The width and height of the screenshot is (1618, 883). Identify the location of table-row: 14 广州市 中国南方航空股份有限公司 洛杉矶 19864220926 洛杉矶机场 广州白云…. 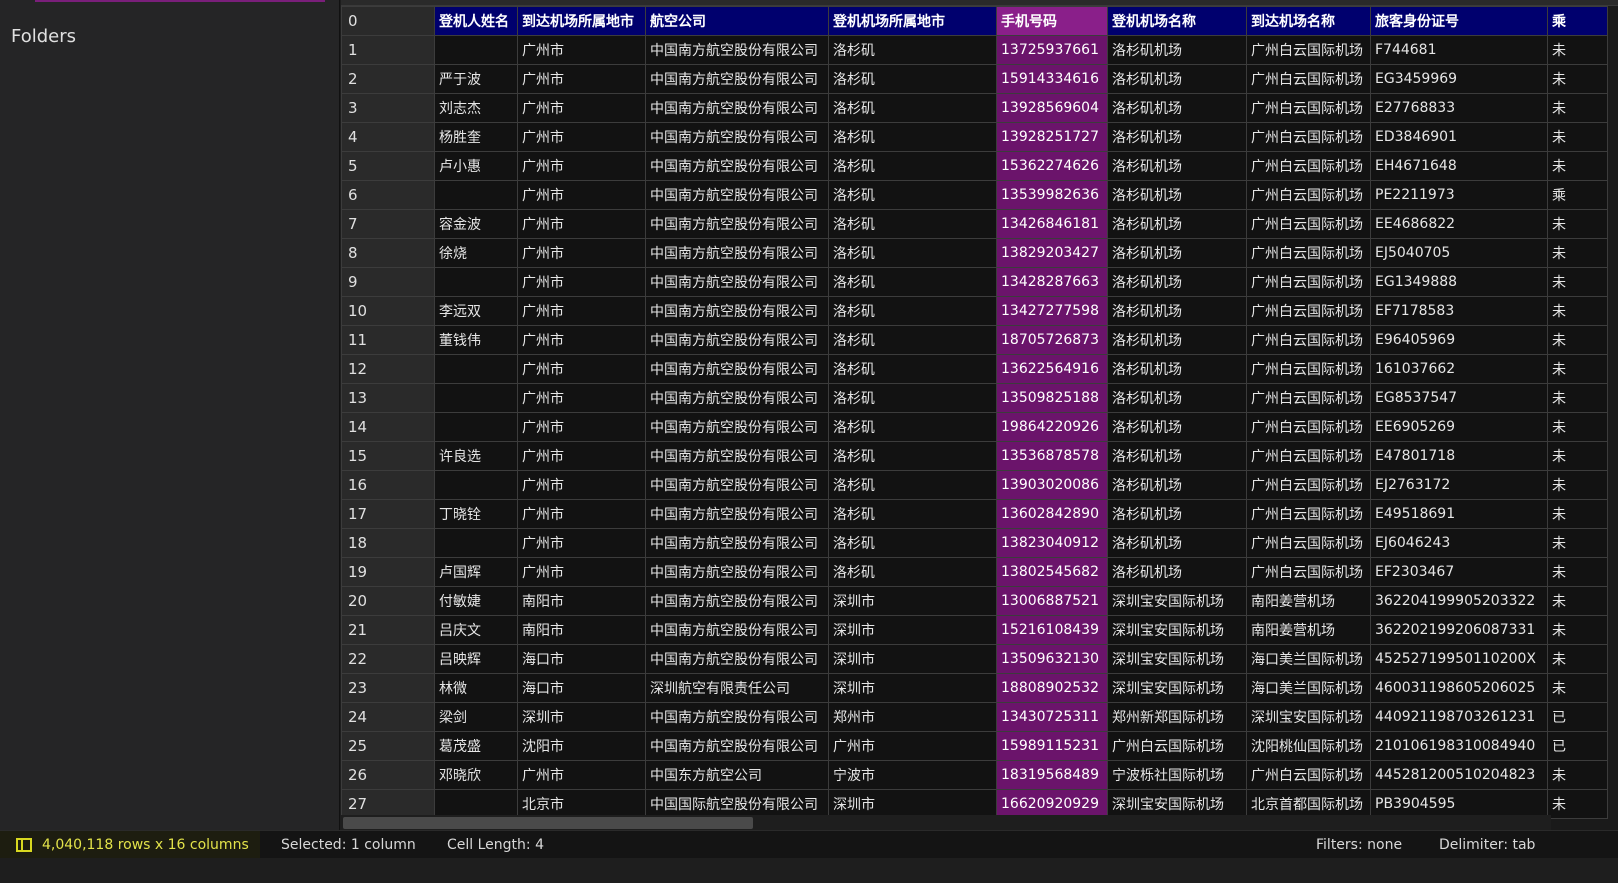
(974, 427).